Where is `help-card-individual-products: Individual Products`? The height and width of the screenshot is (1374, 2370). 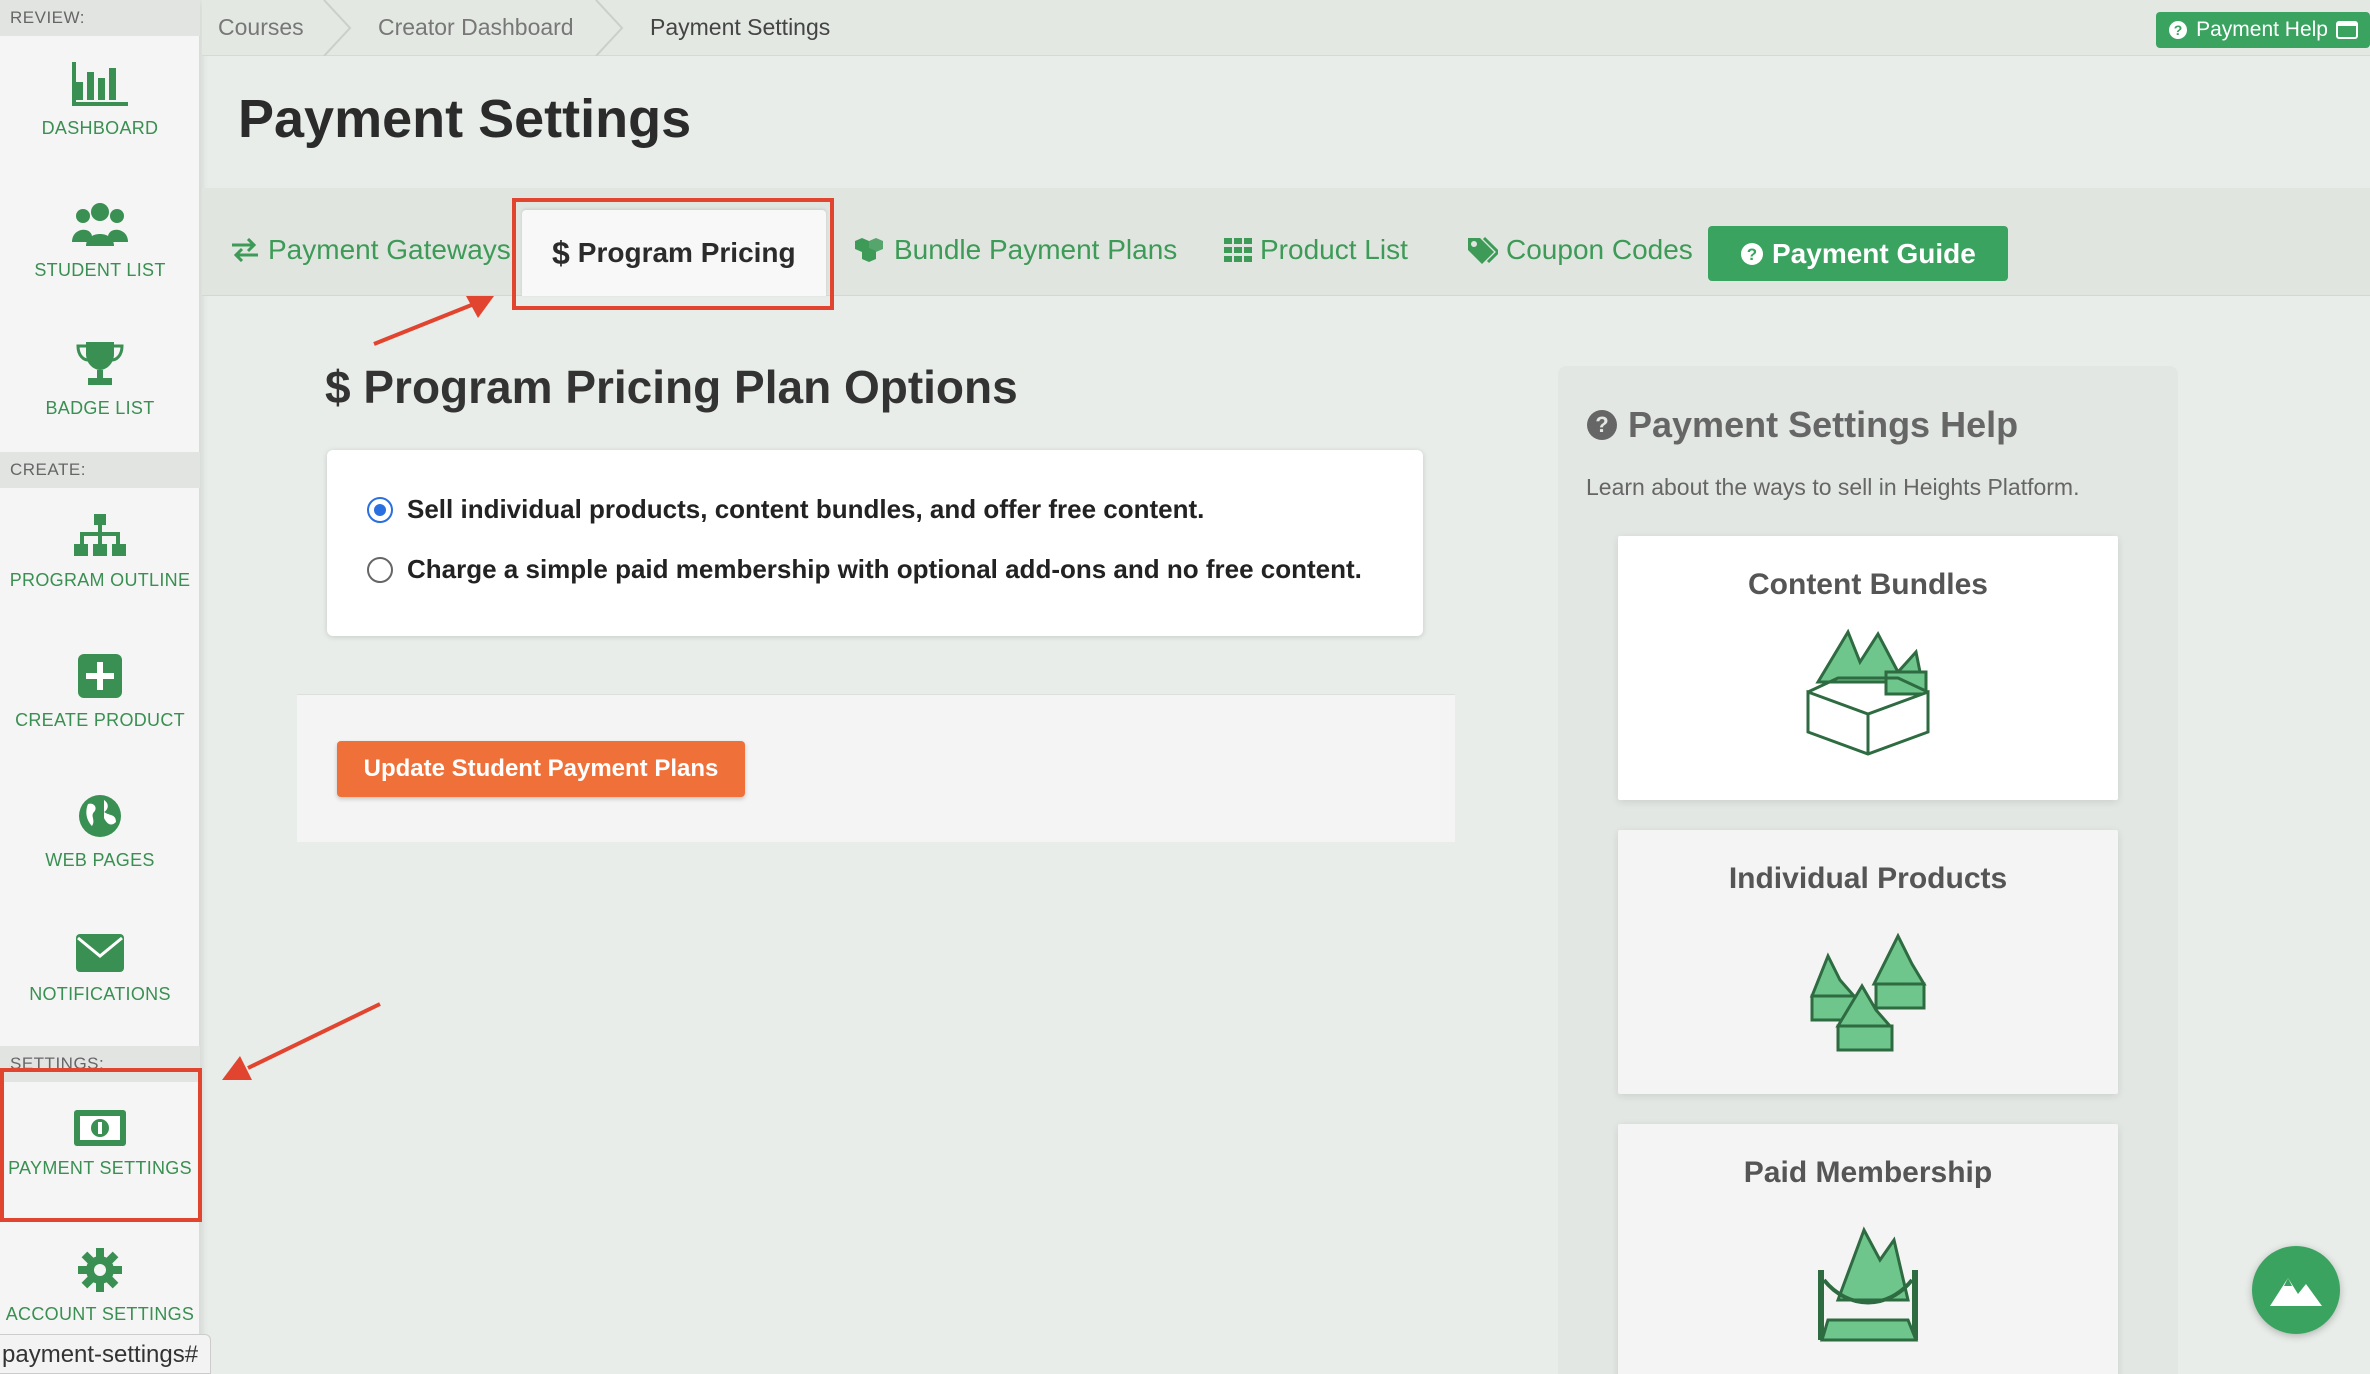 help-card-individual-products: Individual Products is located at coordinates (1868, 962).